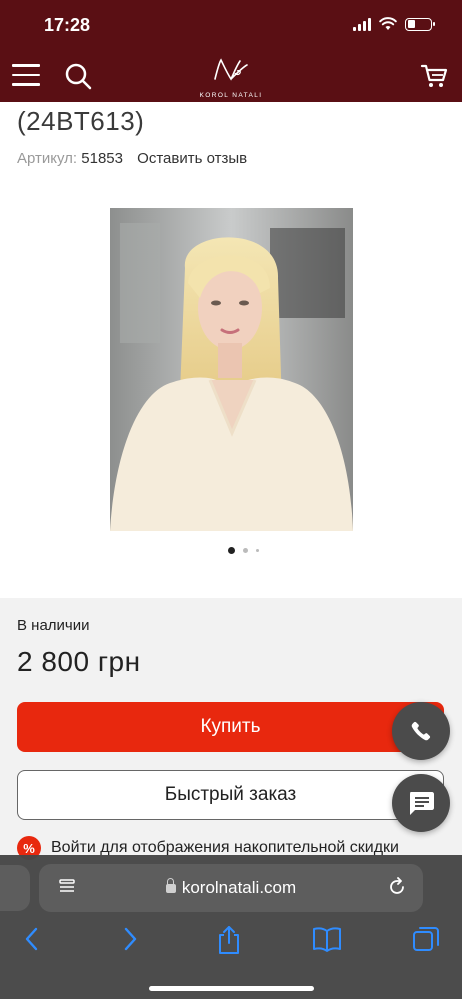  What do you see at coordinates (53, 625) in the screenshot?
I see `stock-status: В наличии` at bounding box center [53, 625].